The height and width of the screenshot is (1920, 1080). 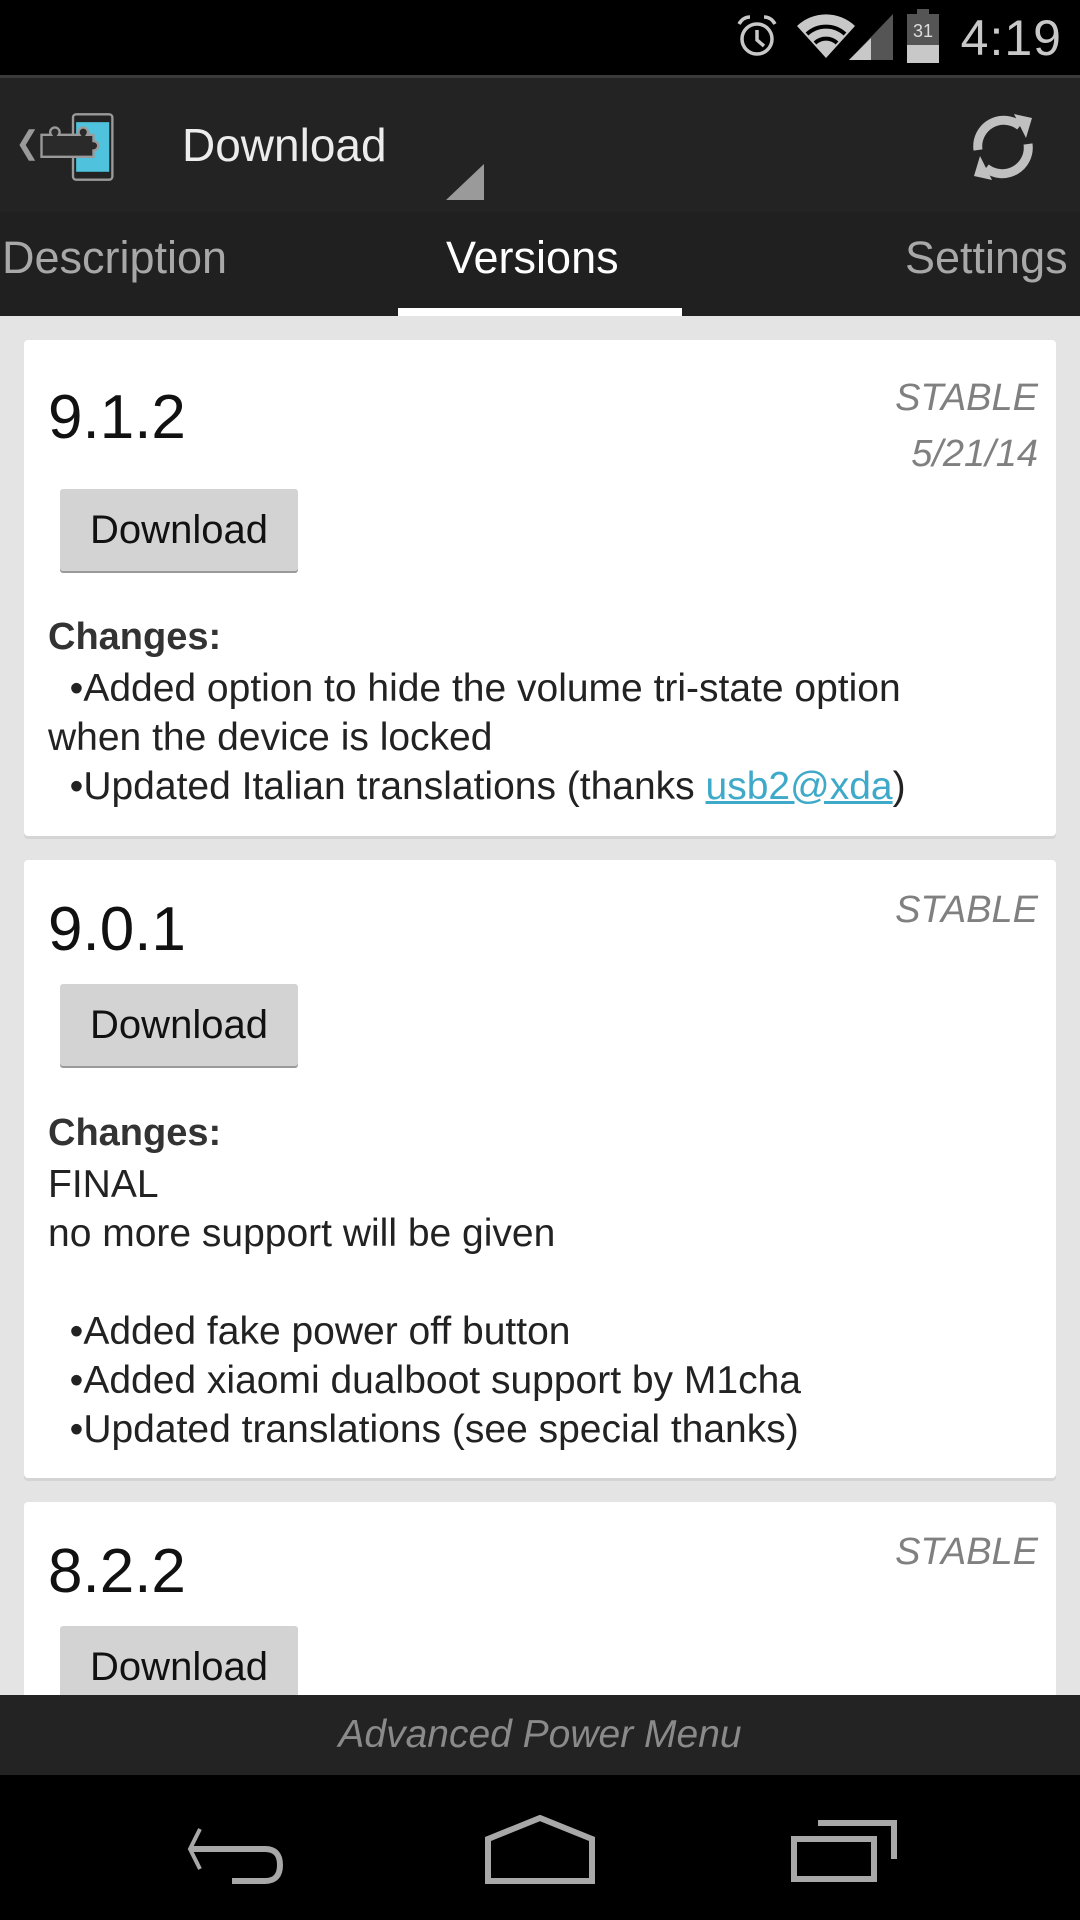 What do you see at coordinates (270, 737) in the screenshot?
I see `change-item-continuation: when the device is locked` at bounding box center [270, 737].